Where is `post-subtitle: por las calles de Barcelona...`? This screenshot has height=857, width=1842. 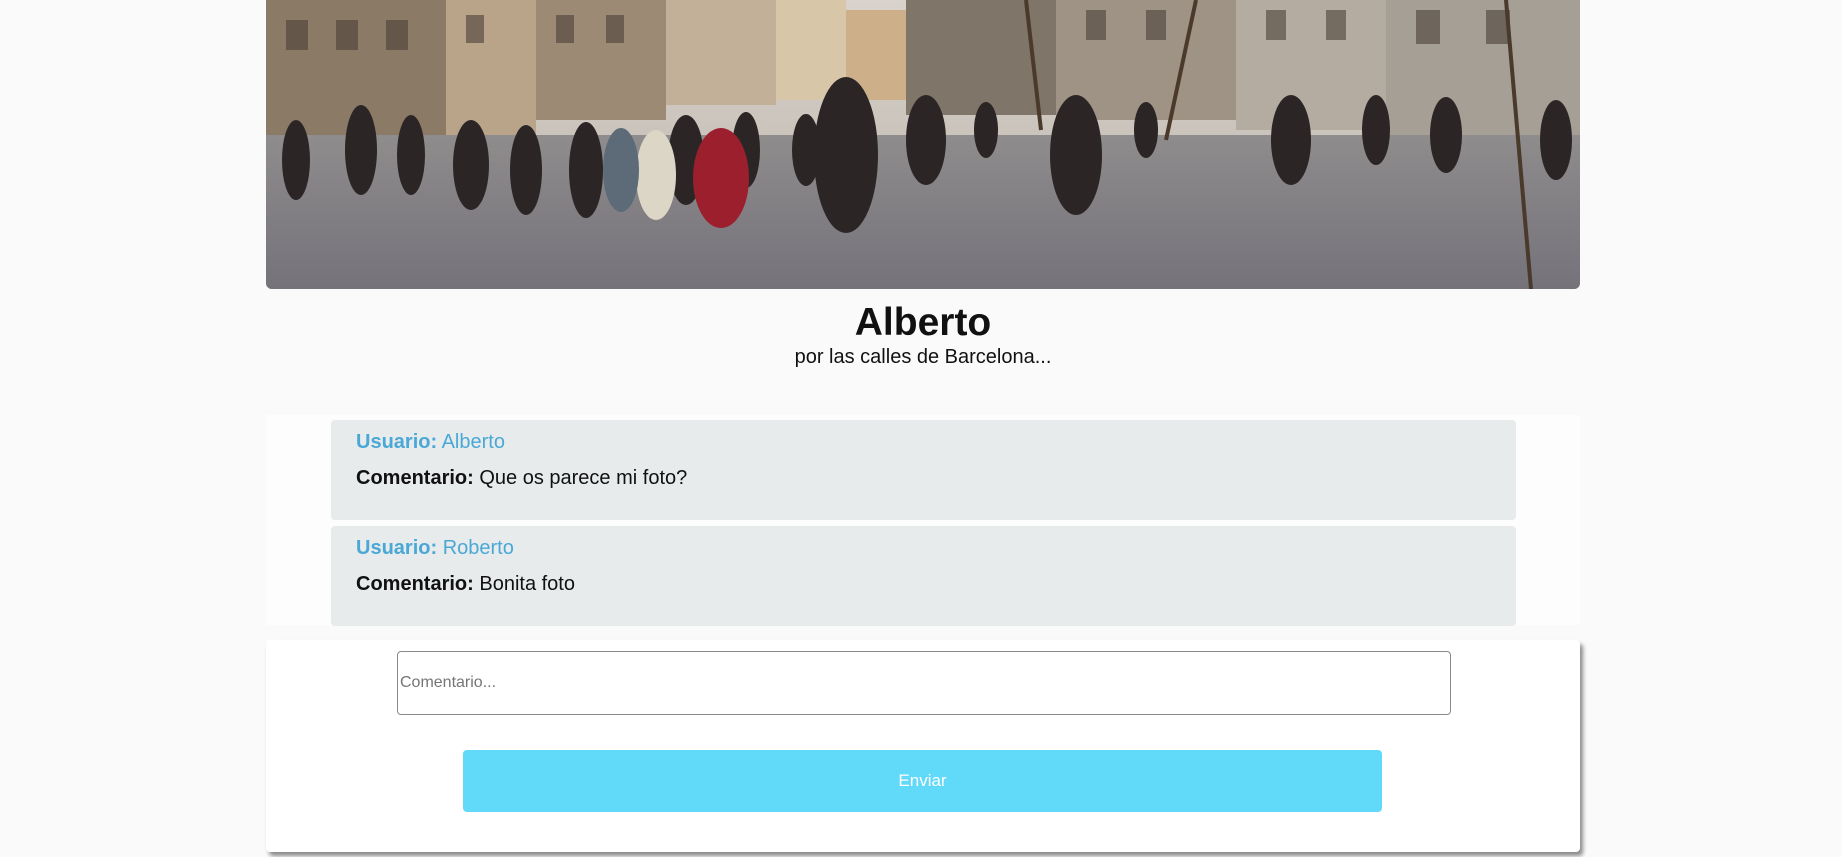
post-subtitle: por las calles de Barcelona... is located at coordinates (923, 357).